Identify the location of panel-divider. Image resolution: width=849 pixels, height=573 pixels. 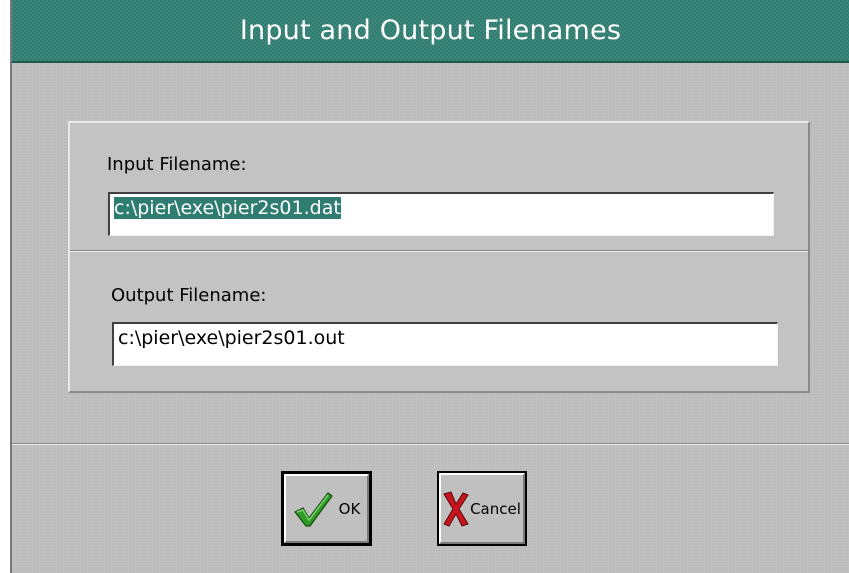
(439, 251).